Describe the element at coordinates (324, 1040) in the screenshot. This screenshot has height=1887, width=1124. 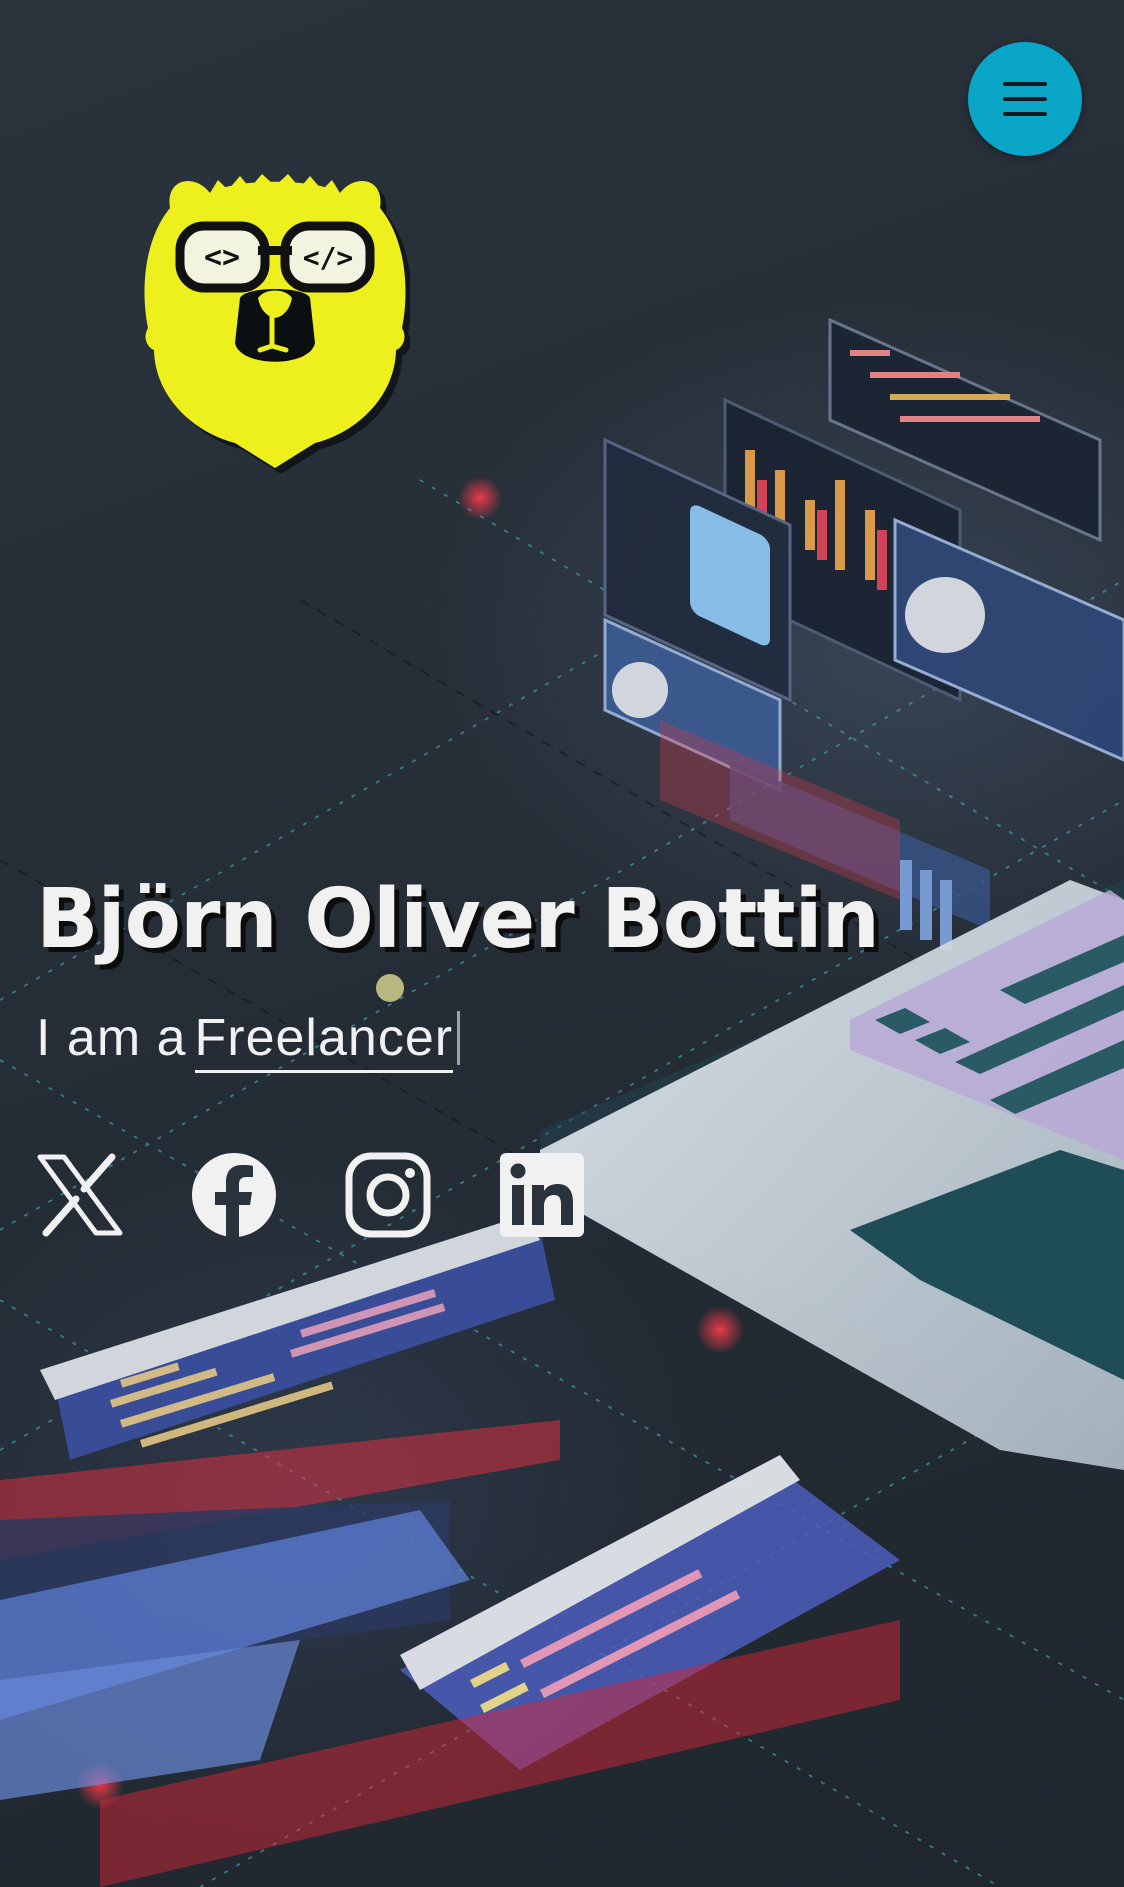
I see `tagline-role: Freelancer` at that location.